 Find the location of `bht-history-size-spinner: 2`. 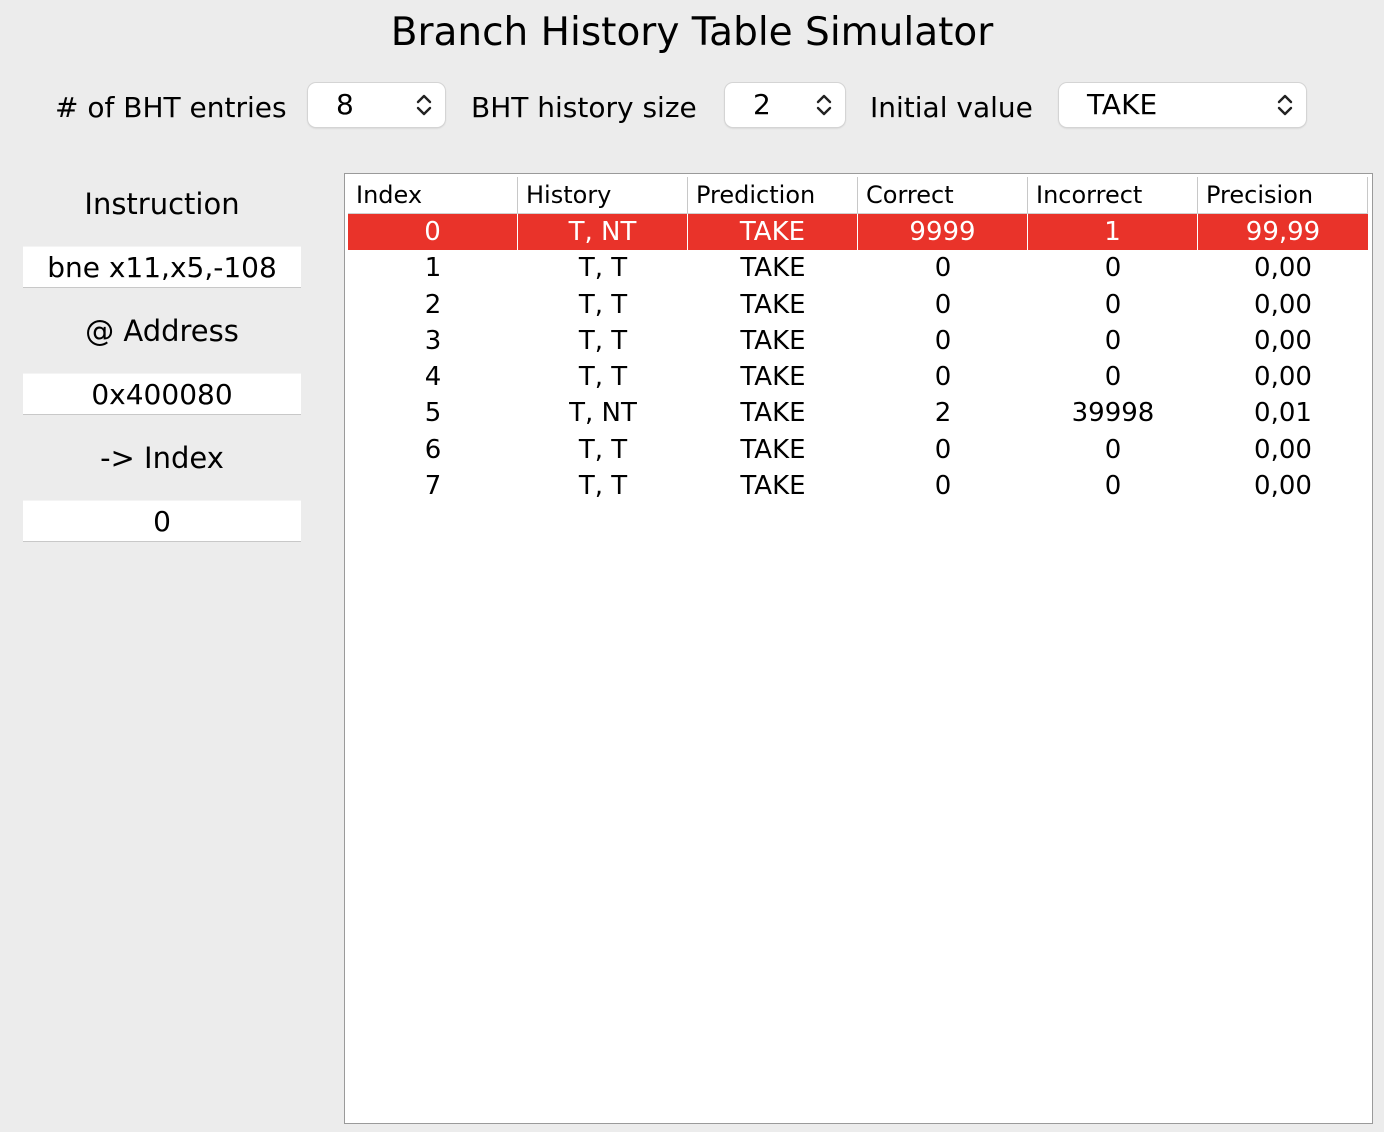

bht-history-size-spinner: 2 is located at coordinates (785, 105).